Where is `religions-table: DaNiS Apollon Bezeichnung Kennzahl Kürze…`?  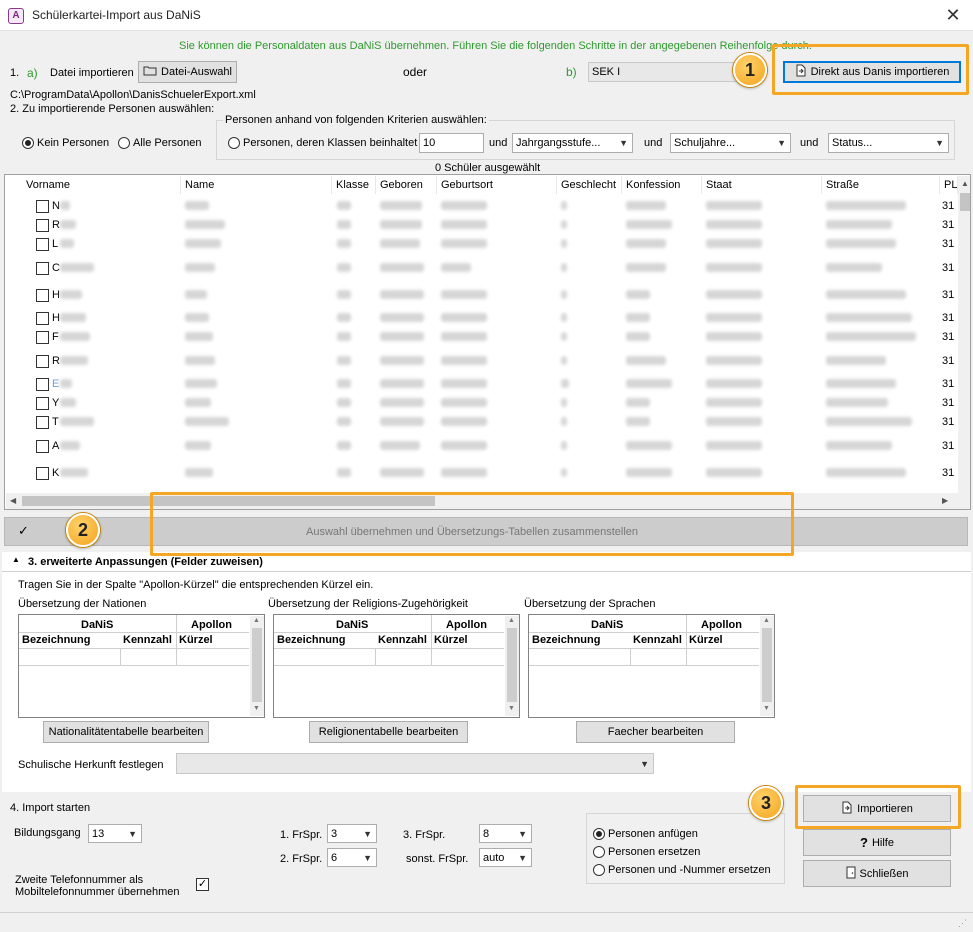
religions-table: DaNiS Apollon Bezeichnung Kennzahl Kürze… is located at coordinates (396, 666).